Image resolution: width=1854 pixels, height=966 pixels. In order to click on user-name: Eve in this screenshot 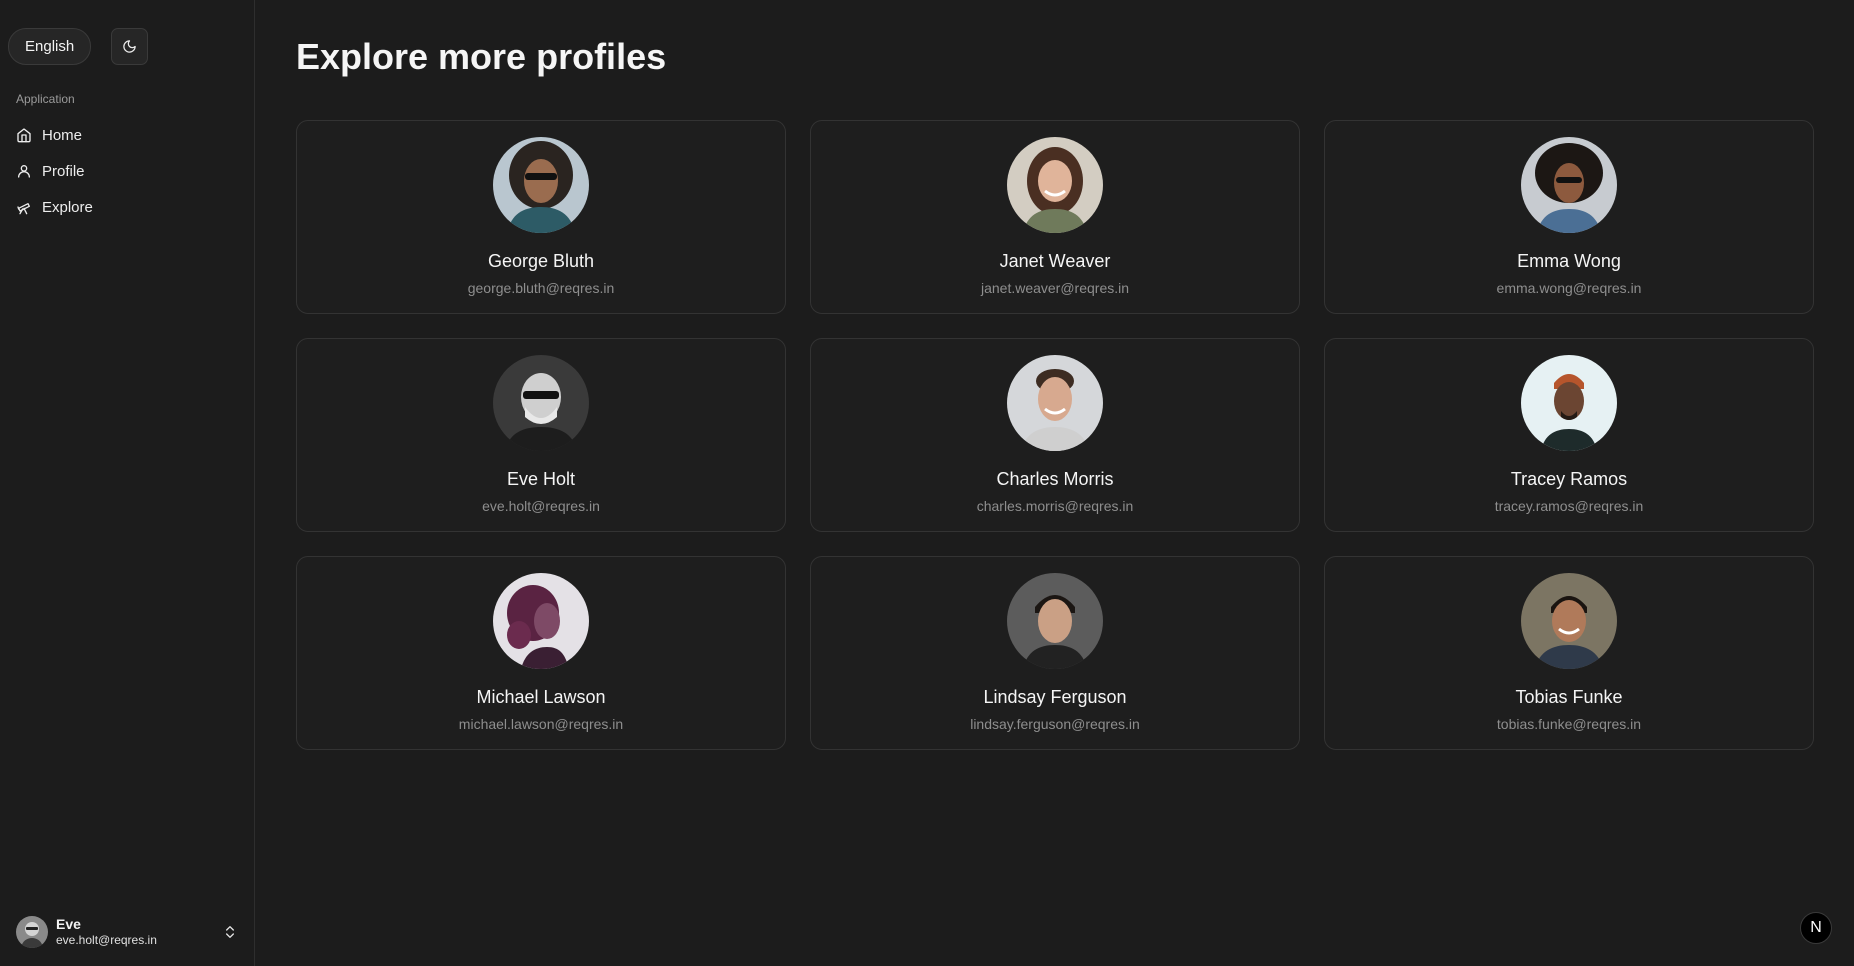, I will do `click(68, 924)`.